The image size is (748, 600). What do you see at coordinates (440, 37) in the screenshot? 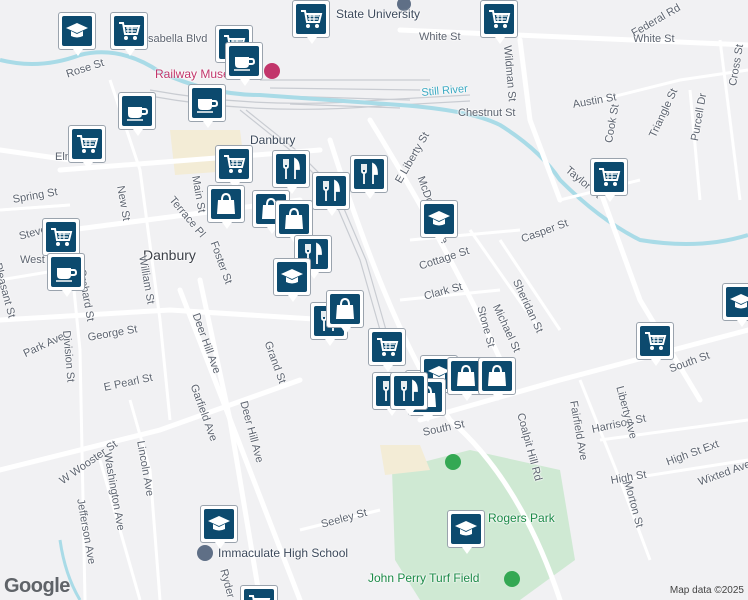
I see `street-label: White St` at bounding box center [440, 37].